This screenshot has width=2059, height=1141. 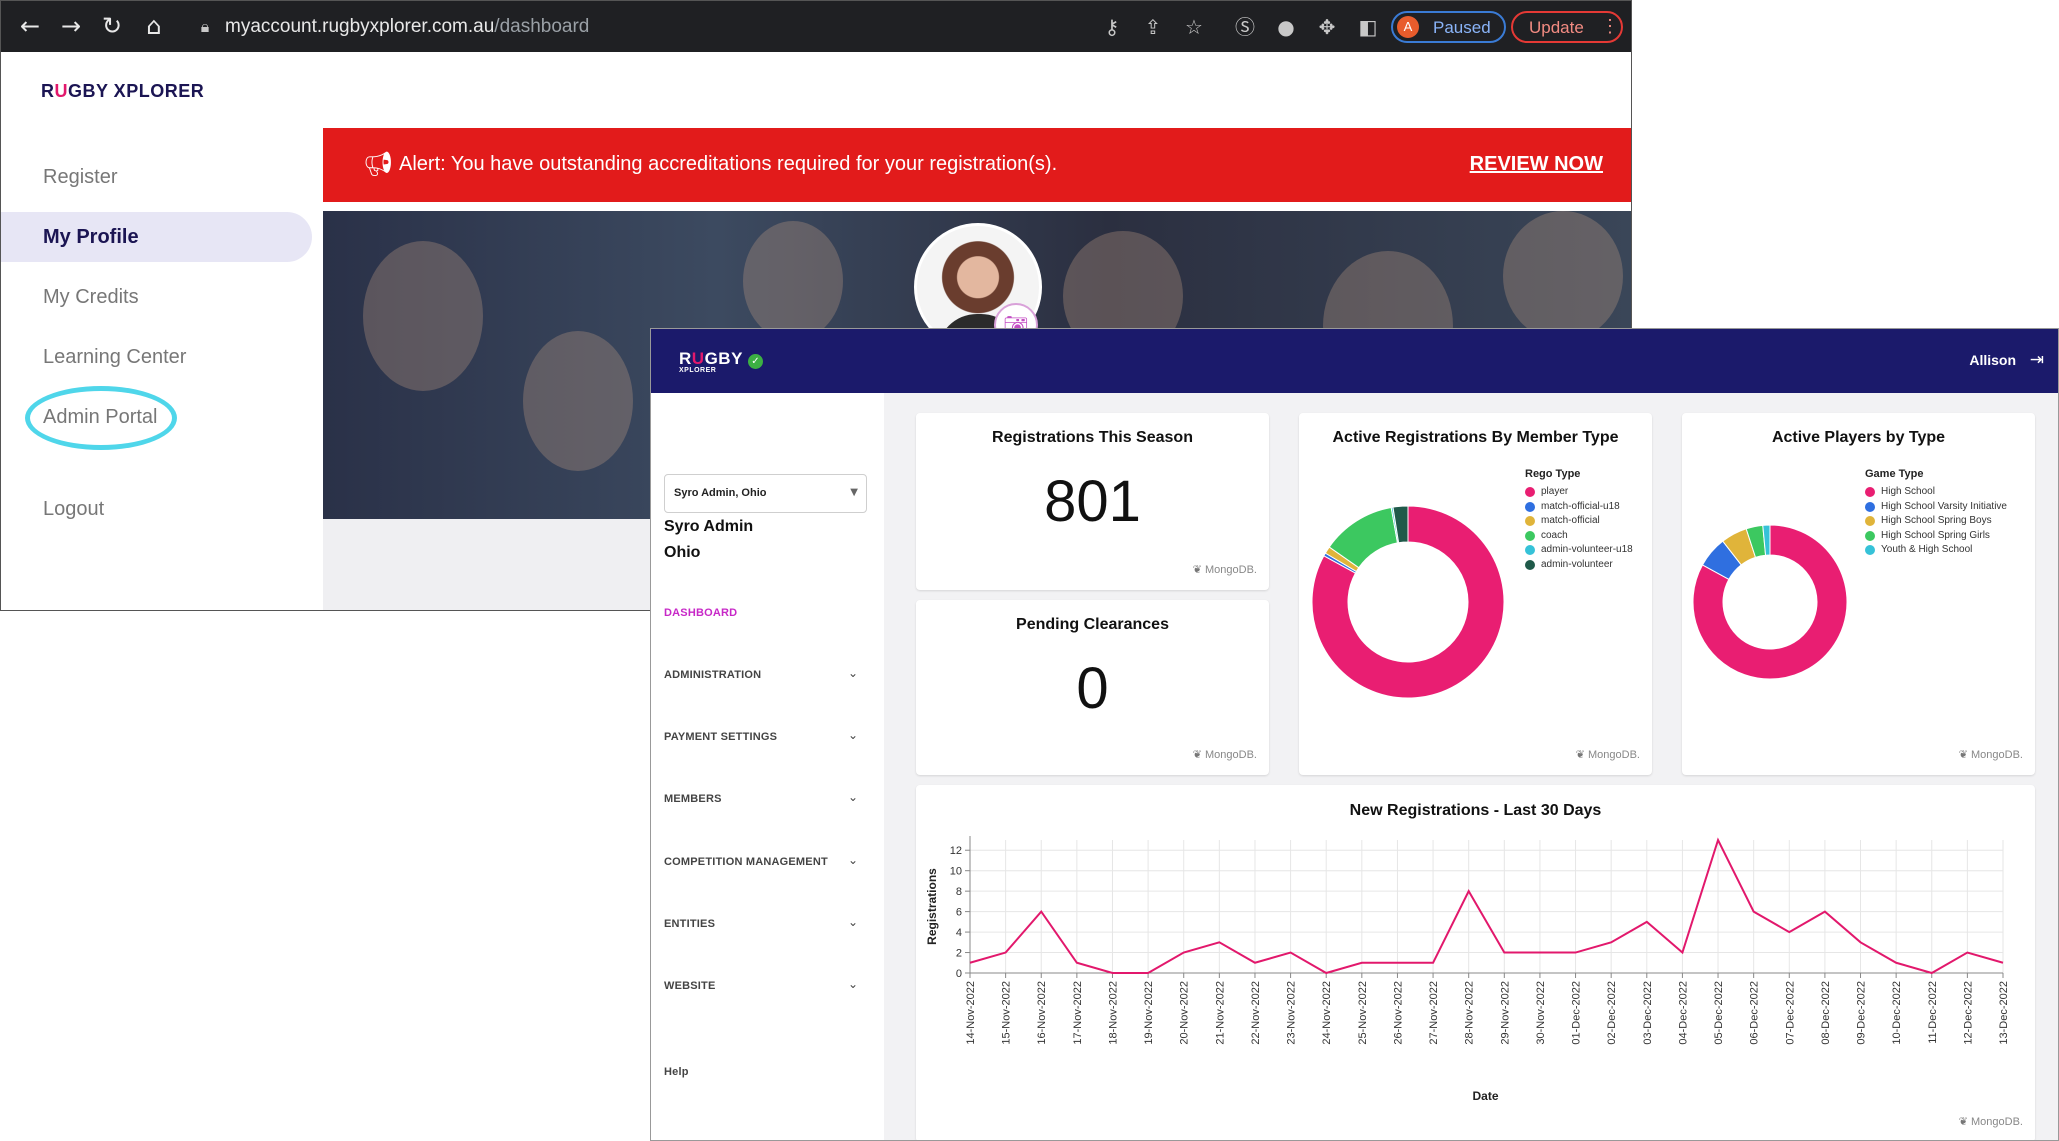 I want to click on y-tick-label: 6, so click(x=959, y=913).